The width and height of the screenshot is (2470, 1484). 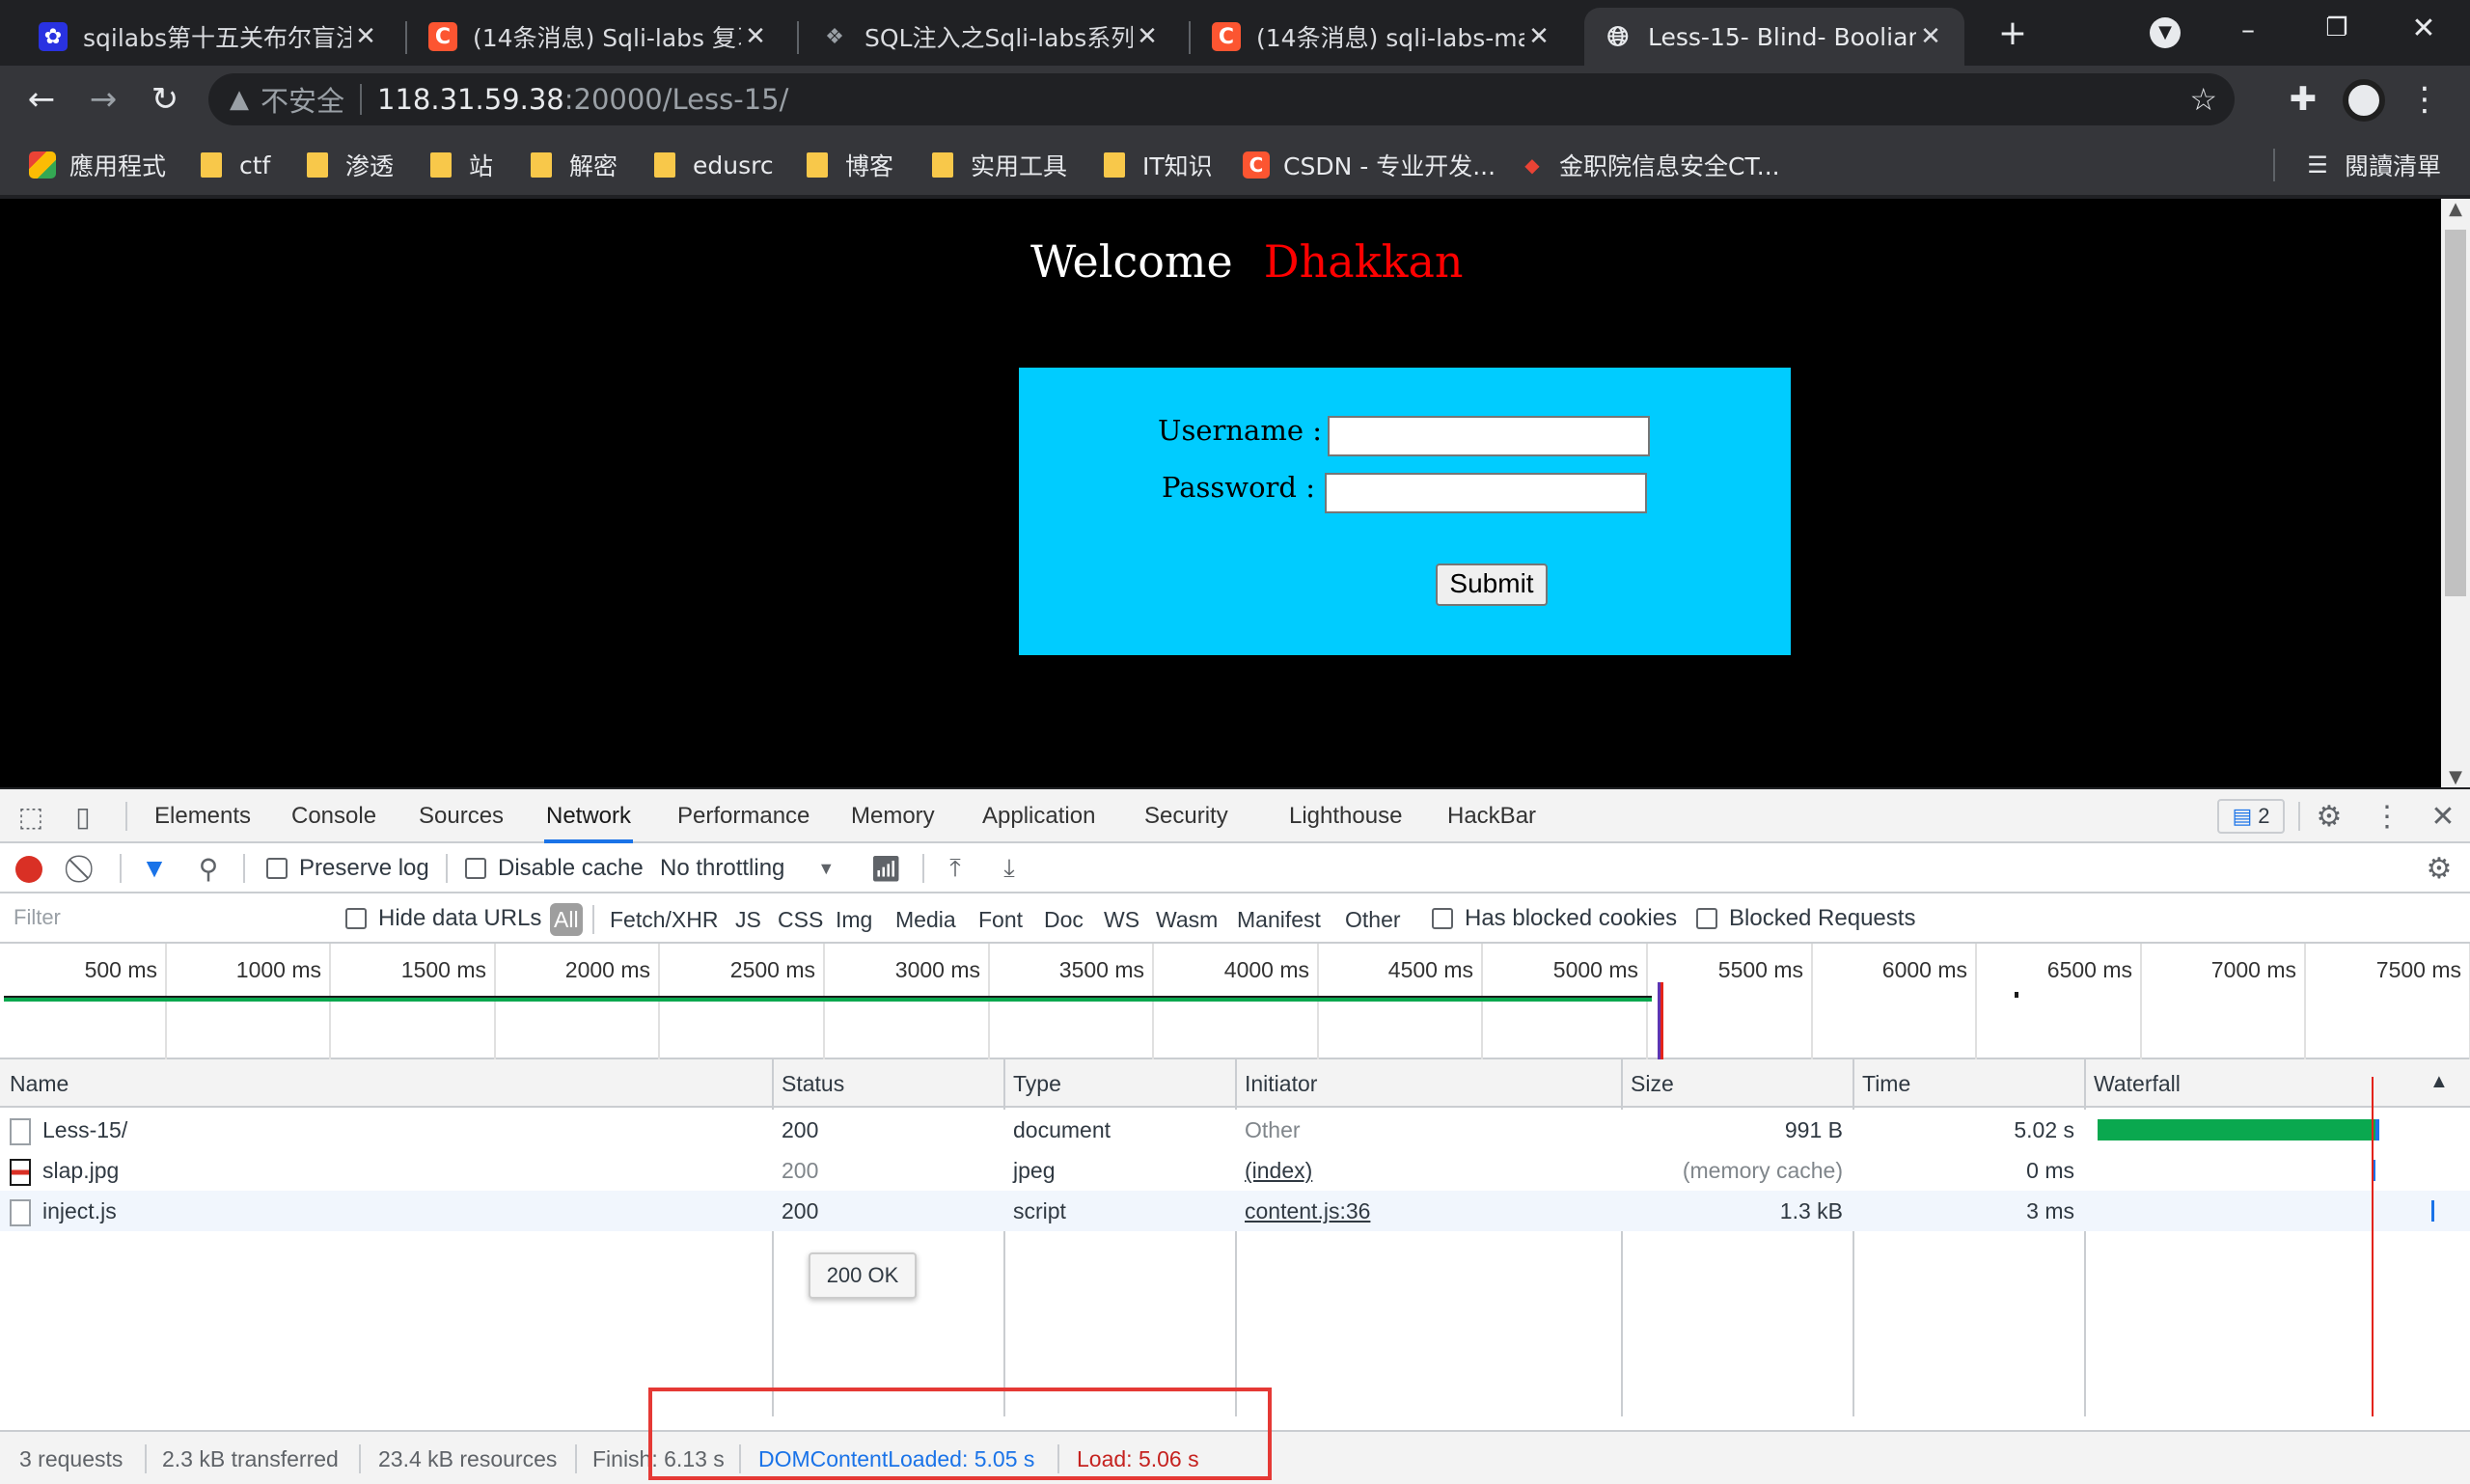 I want to click on filter-type-img: Img, so click(x=854, y=919).